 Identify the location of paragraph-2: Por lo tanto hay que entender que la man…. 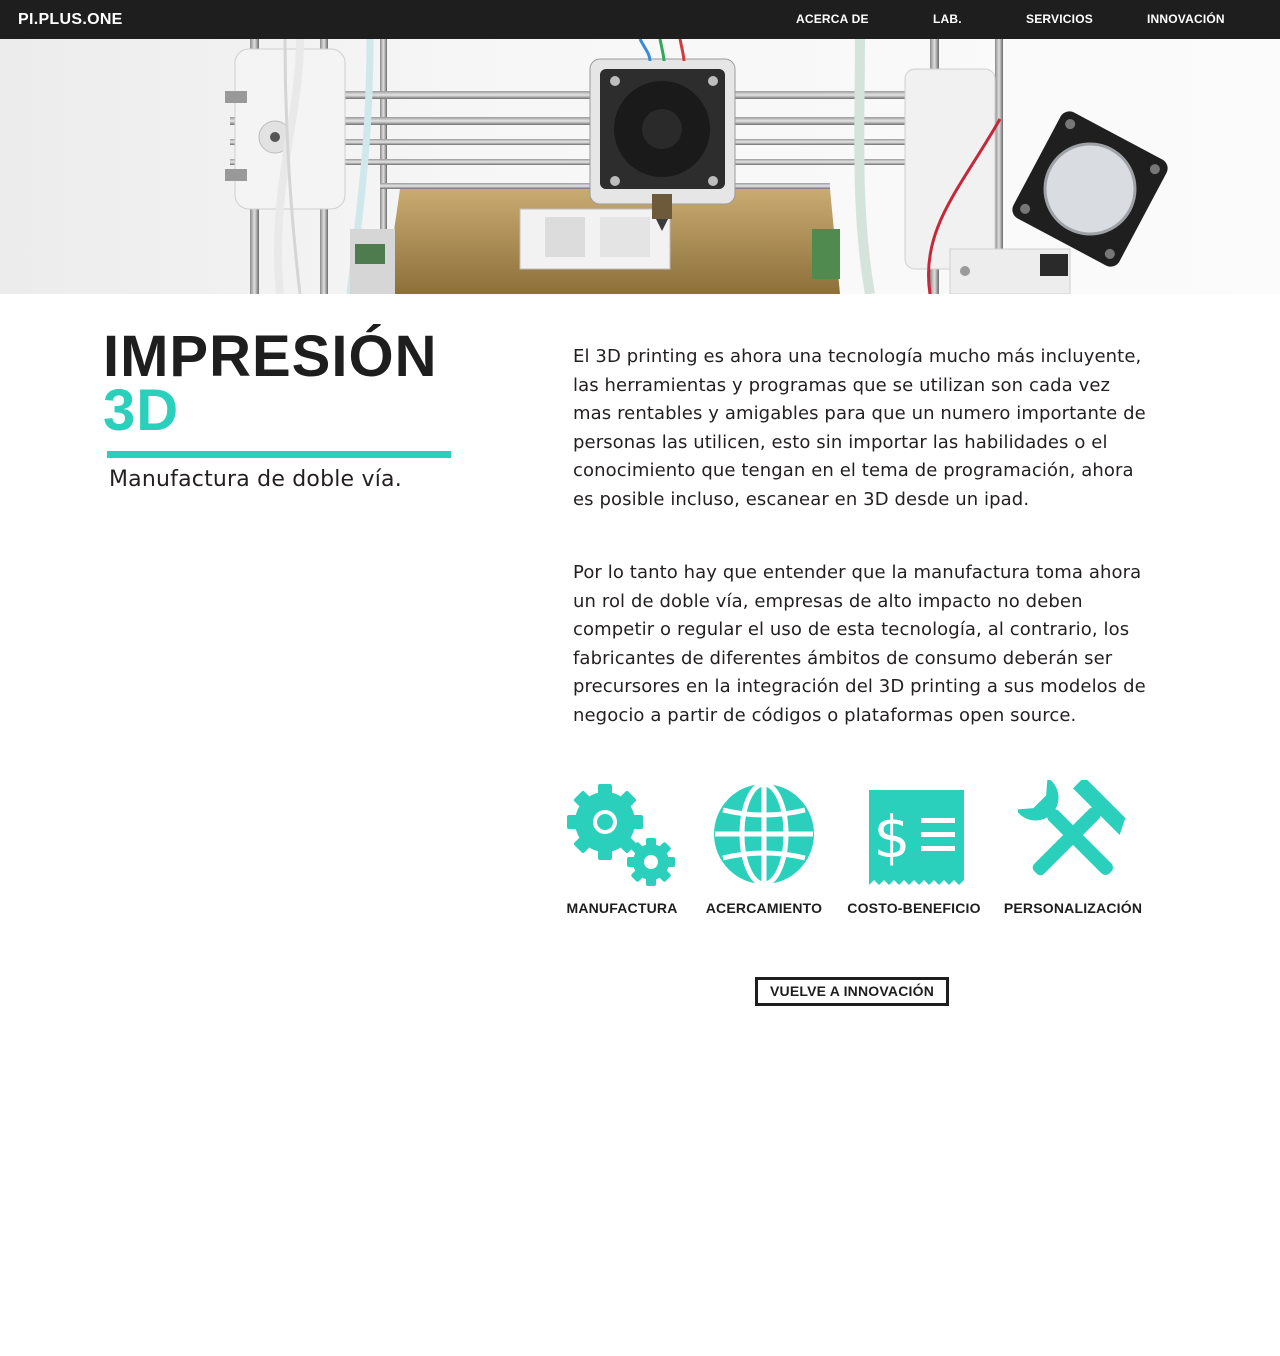
(859, 644).